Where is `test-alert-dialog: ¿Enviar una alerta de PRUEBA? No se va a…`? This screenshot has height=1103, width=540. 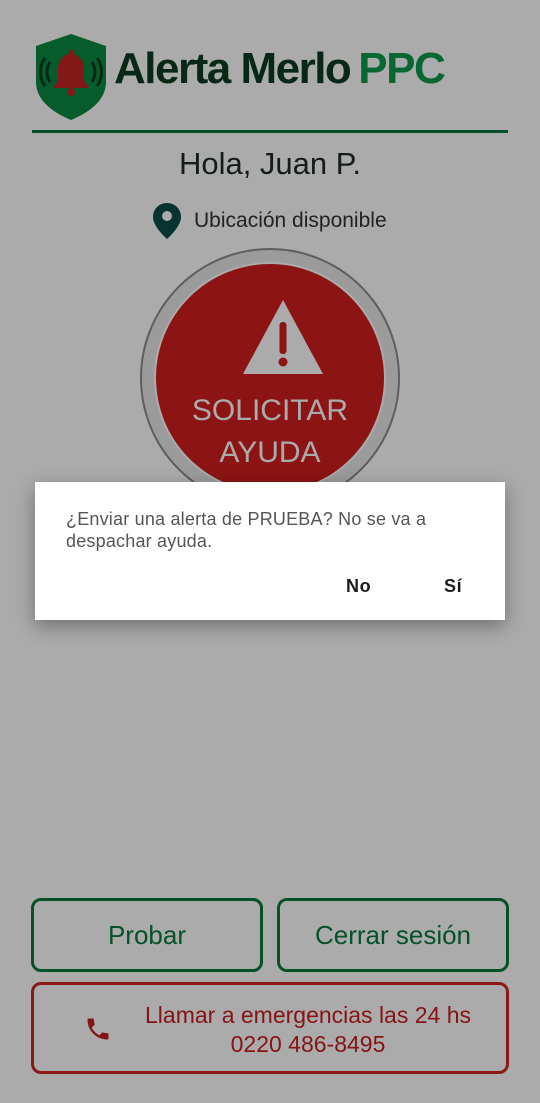
test-alert-dialog: ¿Enviar una alerta de PRUEBA? No se va a… is located at coordinates (270, 551).